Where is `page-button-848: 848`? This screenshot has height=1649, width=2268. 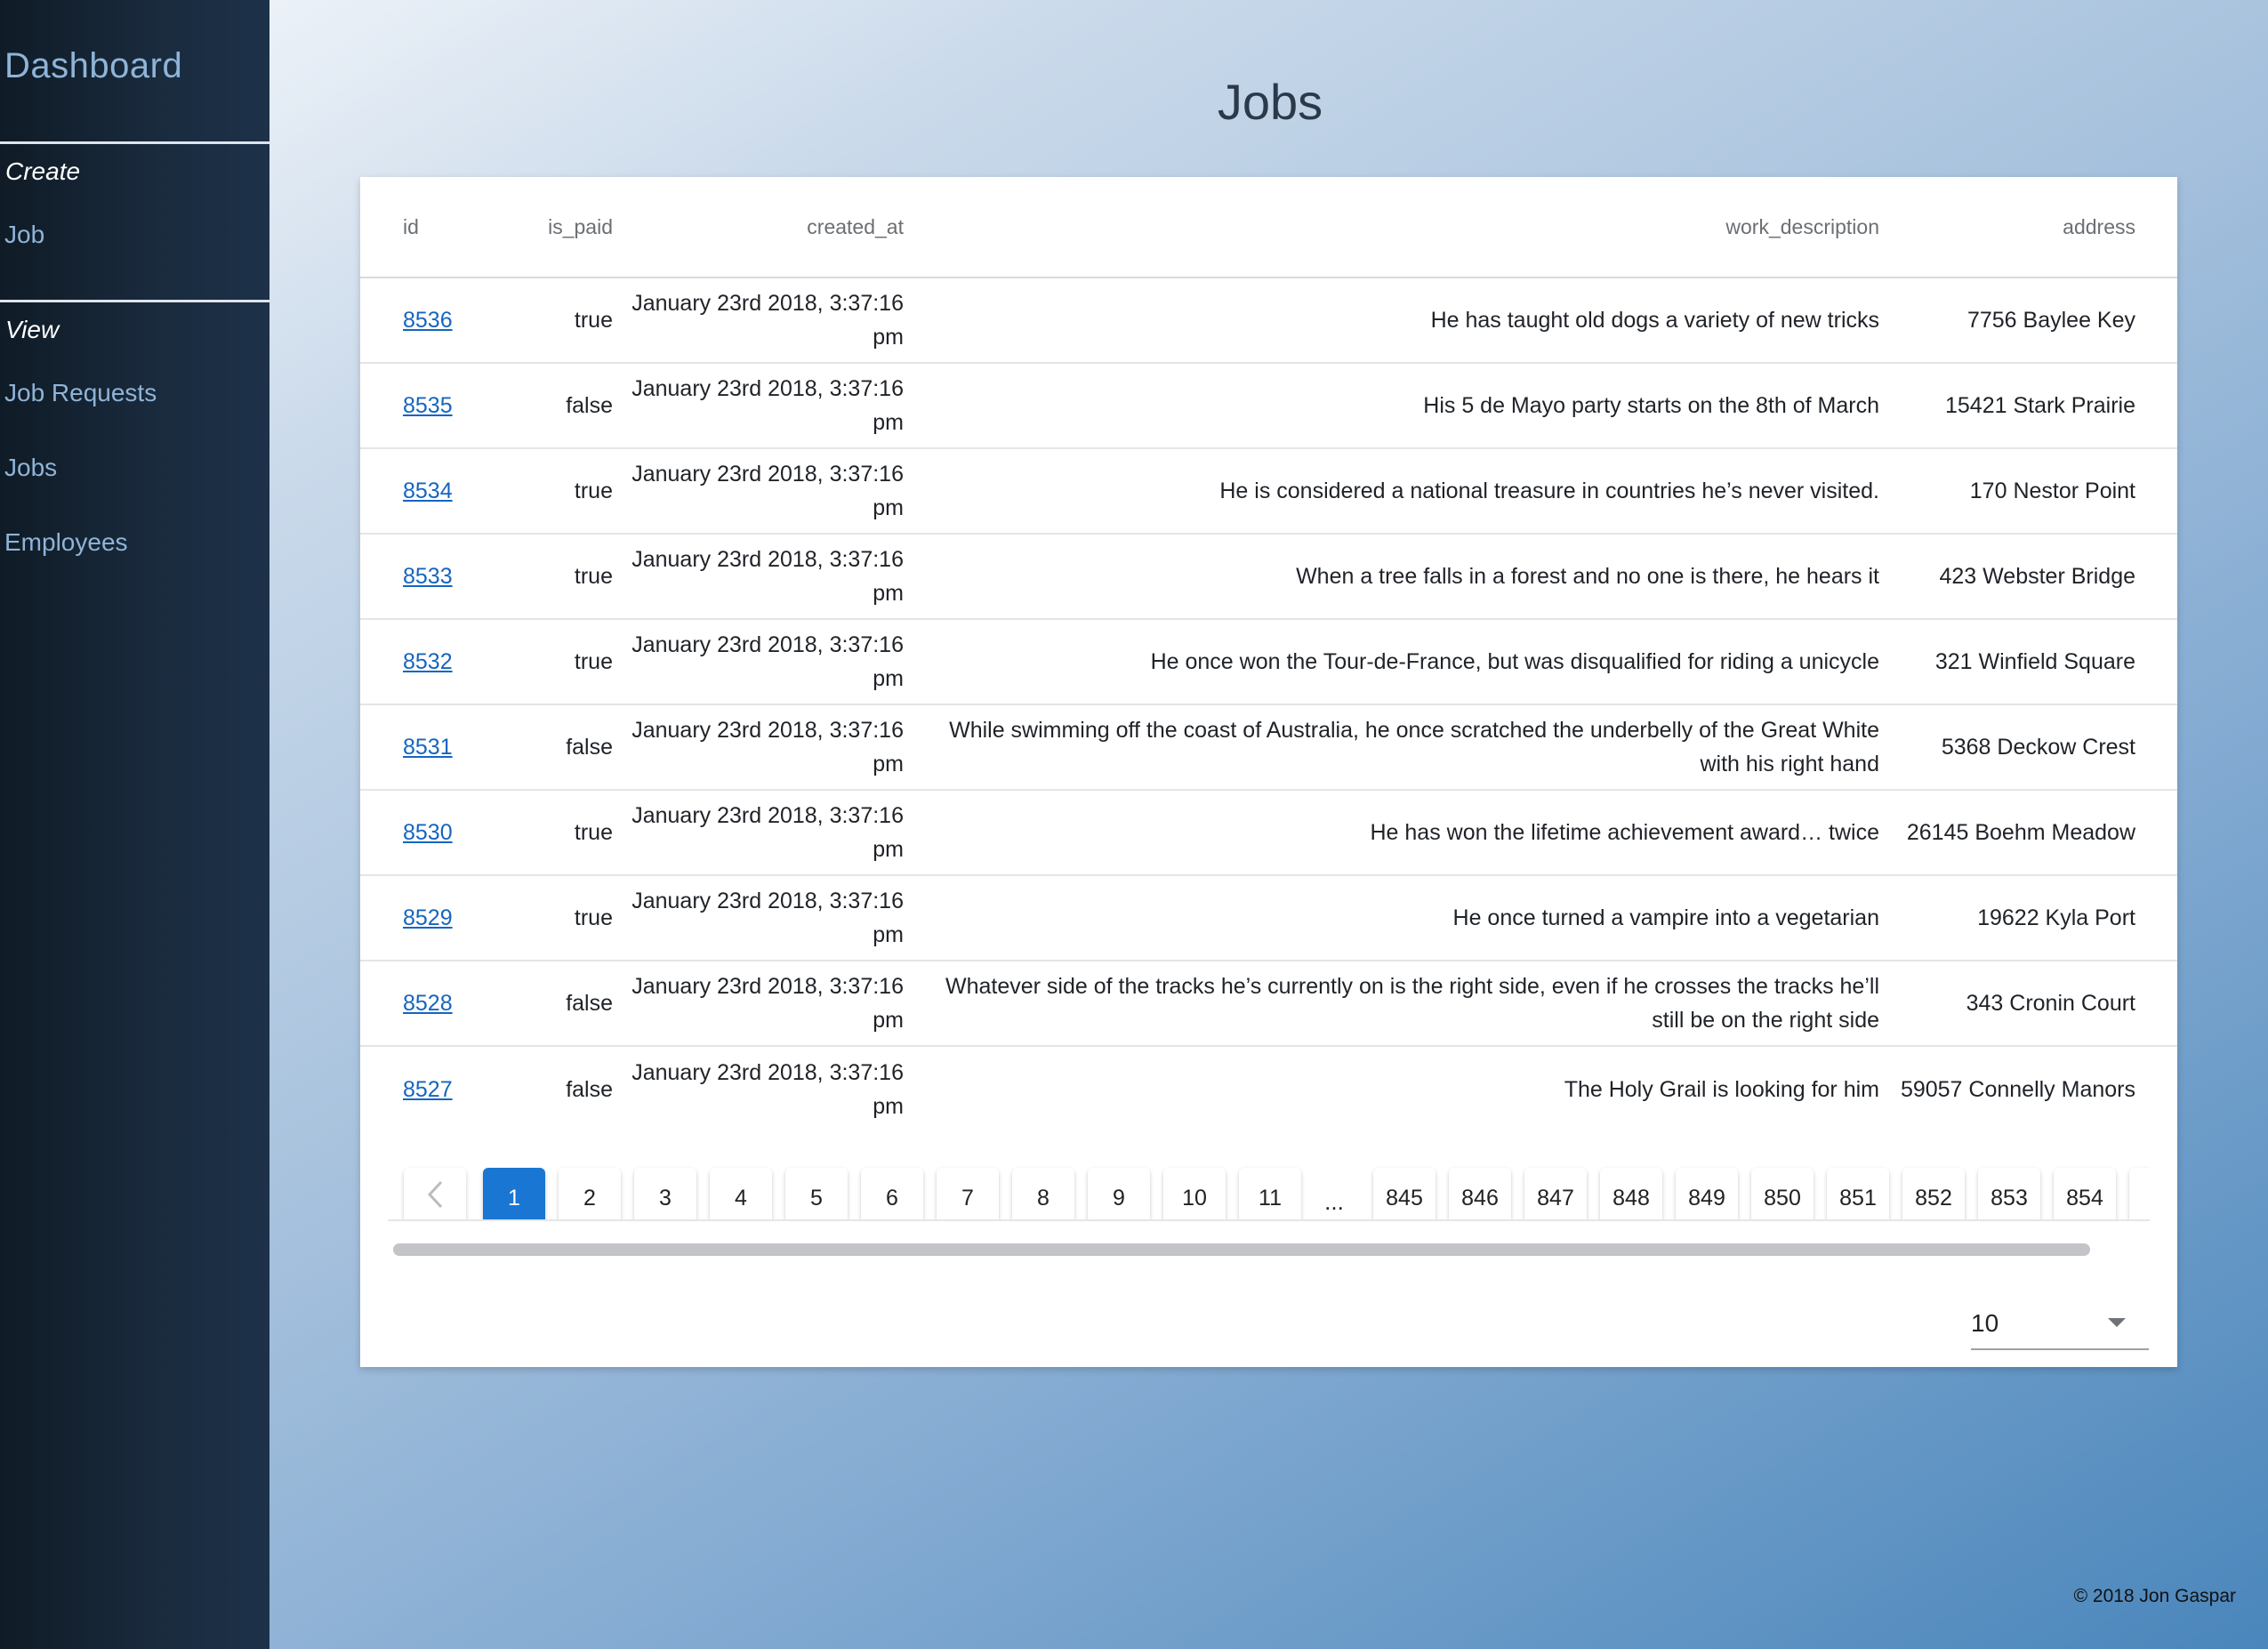 page-button-848: 848 is located at coordinates (1631, 1193).